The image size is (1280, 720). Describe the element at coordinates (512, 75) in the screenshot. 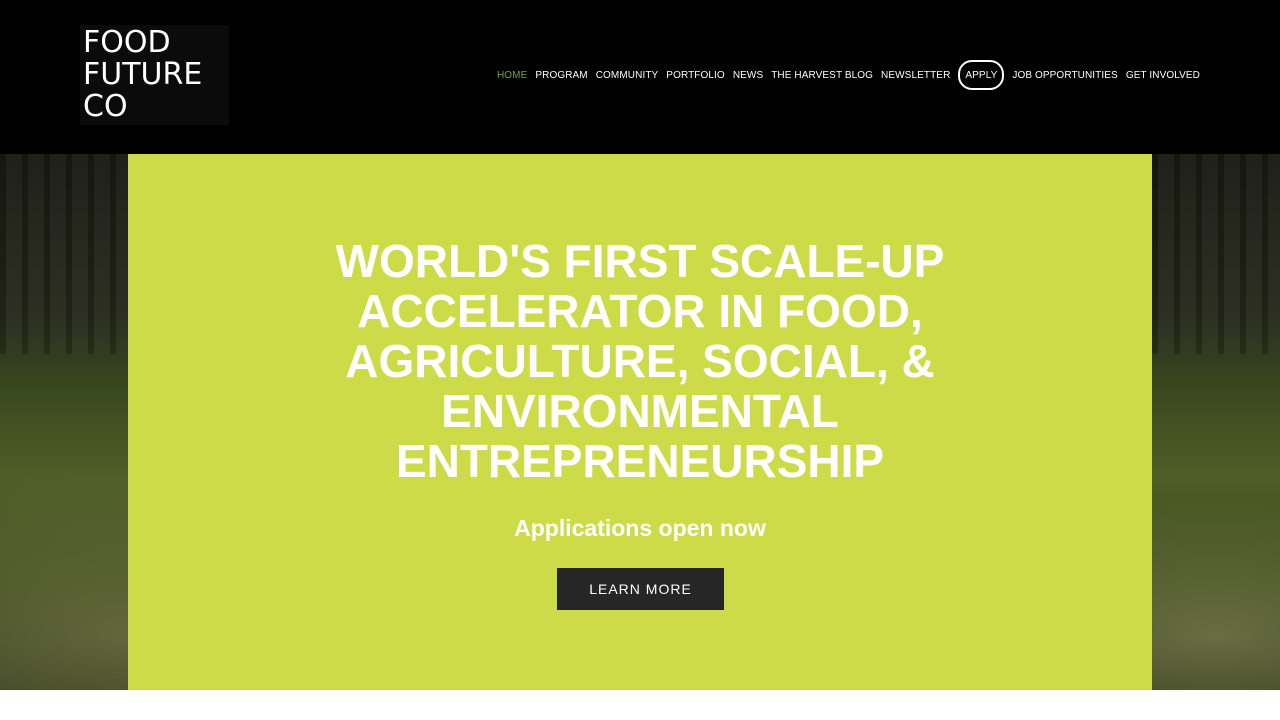

I see `nav-home: HOME` at that location.